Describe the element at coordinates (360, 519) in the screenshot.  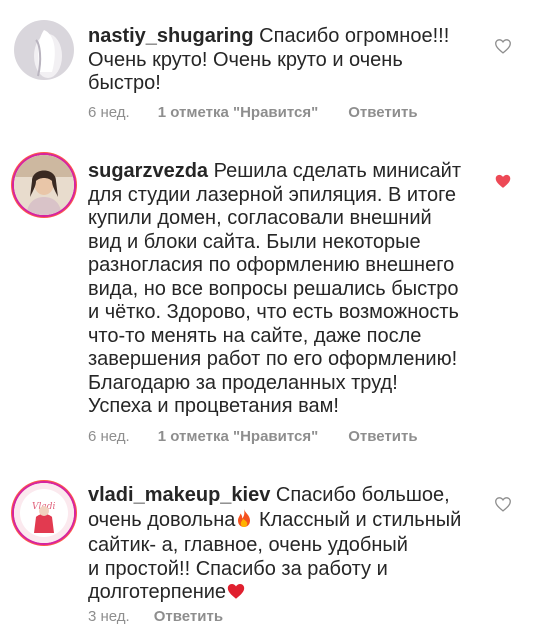
I see `comment-line: Классный и стильный` at that location.